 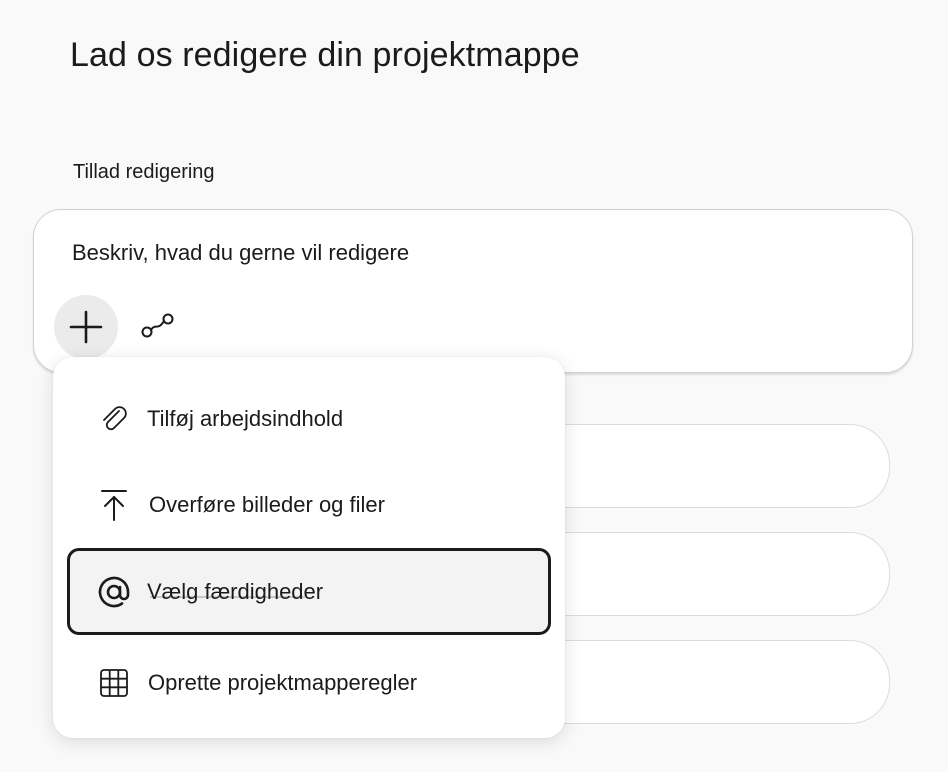 I want to click on grid-icon, so click(x=114, y=683).